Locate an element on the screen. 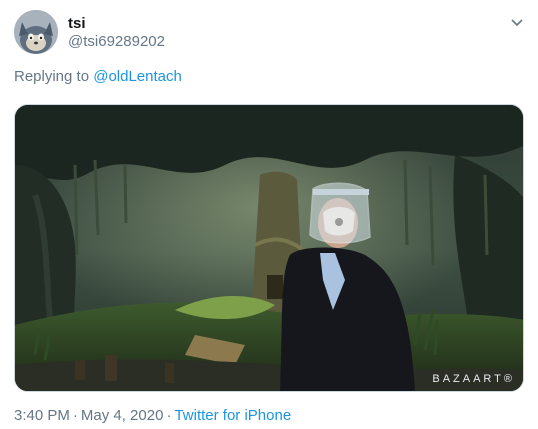  replying-to: Replying to @oldLentach is located at coordinates (98, 77).